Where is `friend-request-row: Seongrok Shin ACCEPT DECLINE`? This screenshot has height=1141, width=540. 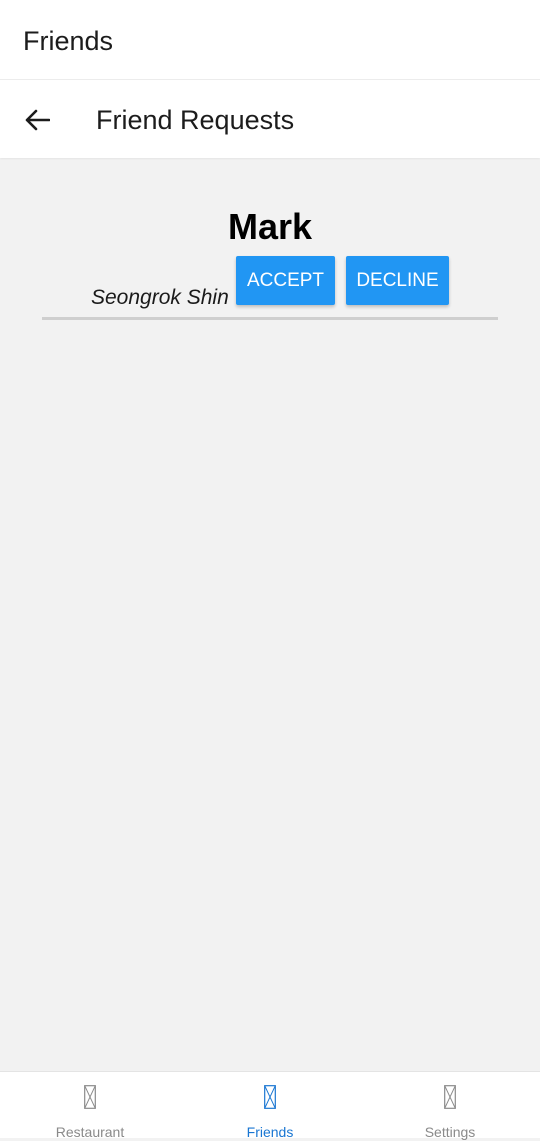
friend-request-row: Seongrok Shin ACCEPT DECLINE is located at coordinates (270, 285).